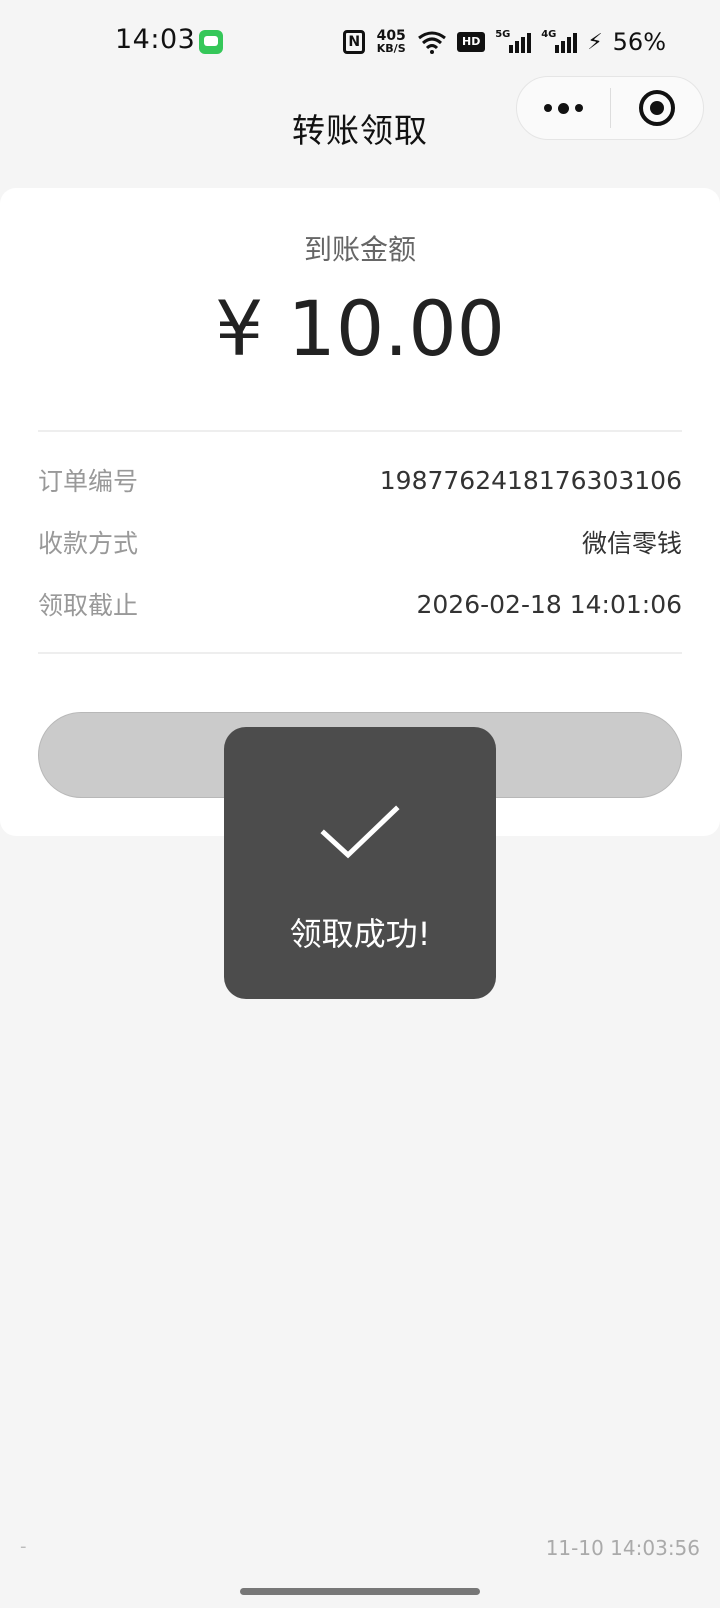 The image size is (720, 1608). What do you see at coordinates (391, 48) in the screenshot?
I see `network-speed-unit: KB/S` at bounding box center [391, 48].